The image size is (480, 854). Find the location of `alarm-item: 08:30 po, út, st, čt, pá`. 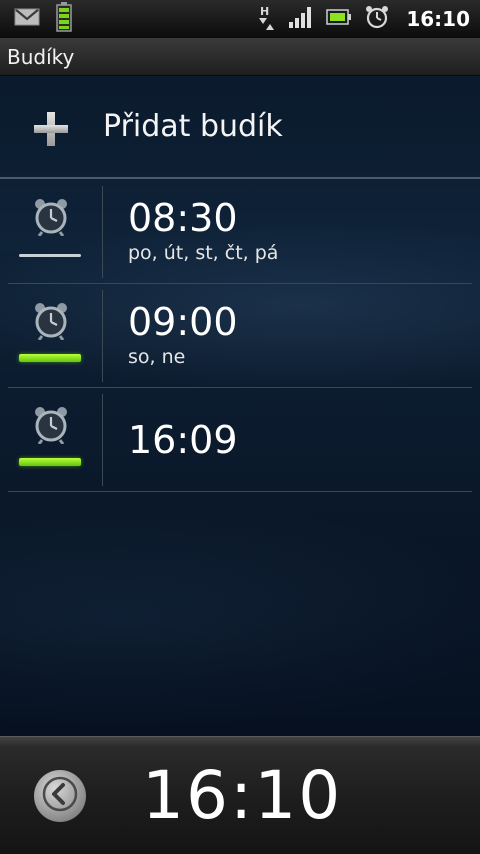

alarm-item: 08:30 po, út, st, čt, pá is located at coordinates (240, 232).